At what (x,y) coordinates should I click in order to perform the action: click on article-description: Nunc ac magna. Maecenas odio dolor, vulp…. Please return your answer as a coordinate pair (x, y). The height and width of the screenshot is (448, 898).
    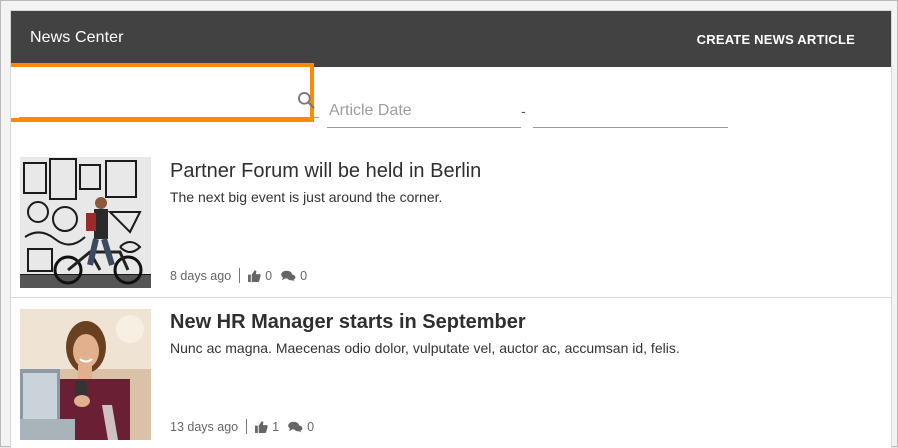
    Looking at the image, I should click on (425, 348).